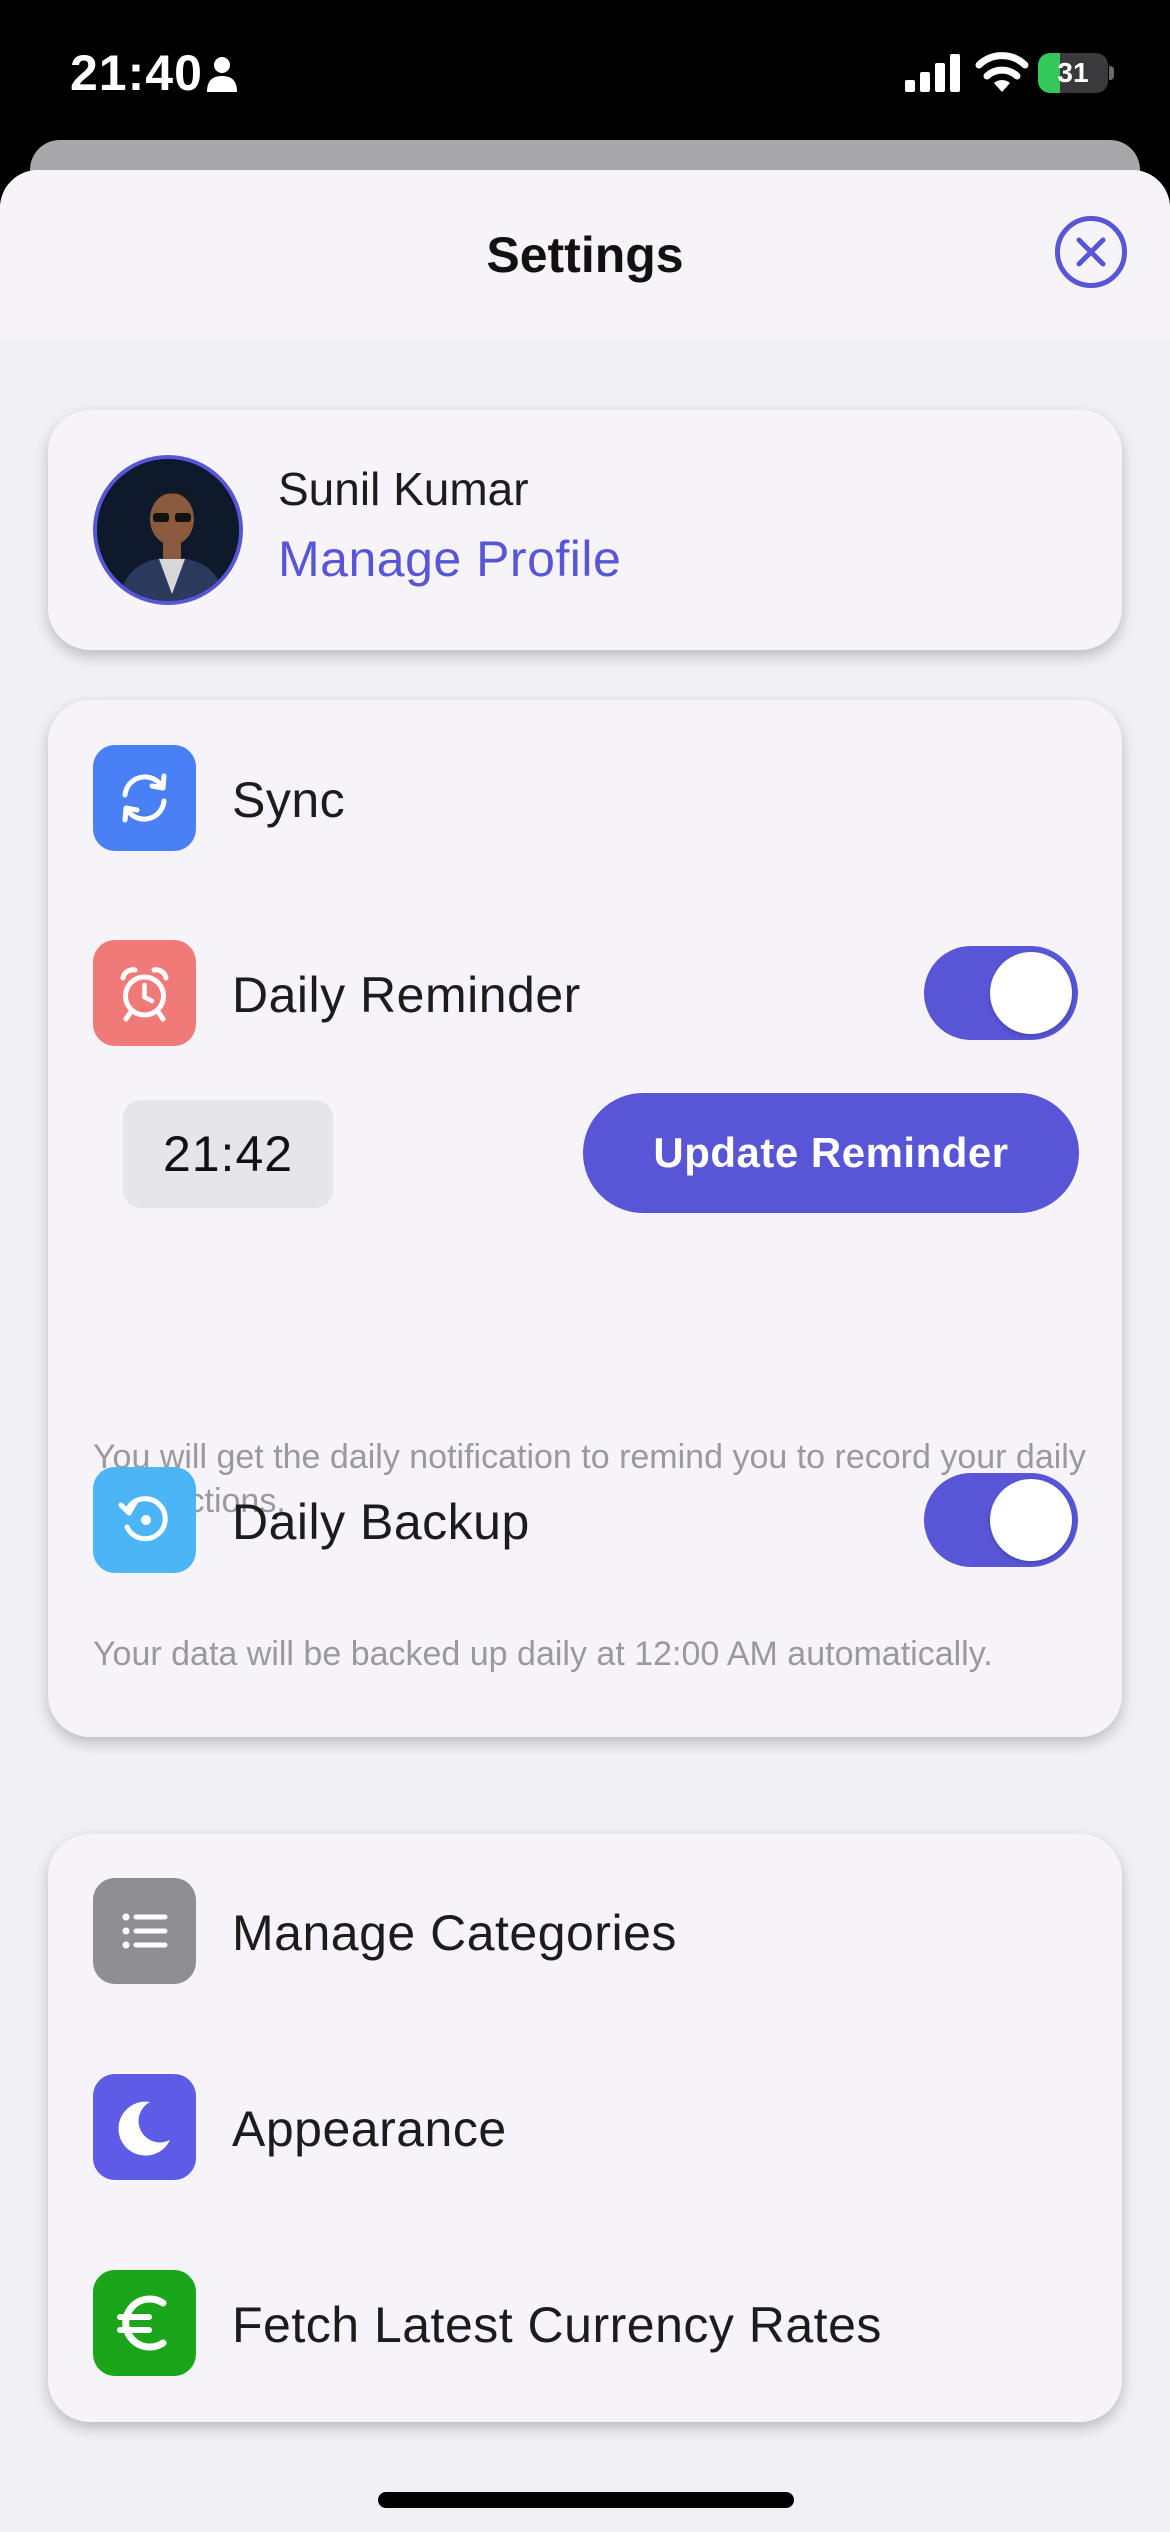 This screenshot has width=1170, height=2532. Describe the element at coordinates (381, 1522) in the screenshot. I see `daily-backup-label: Daily Backup` at that location.